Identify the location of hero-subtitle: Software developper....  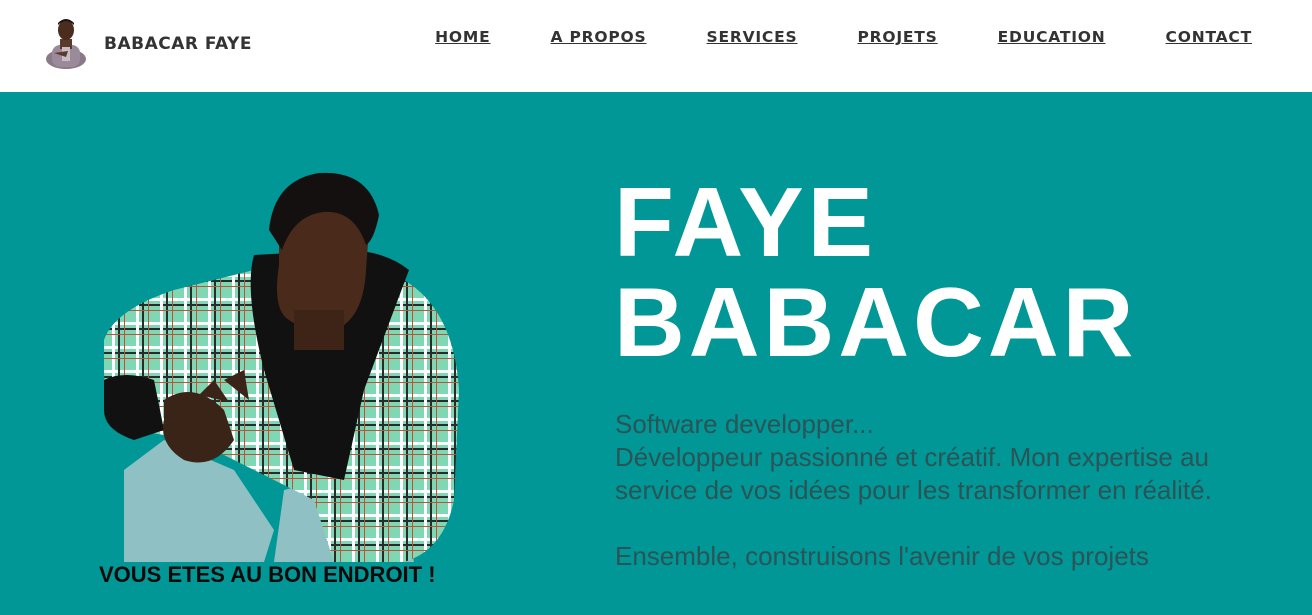
(744, 424).